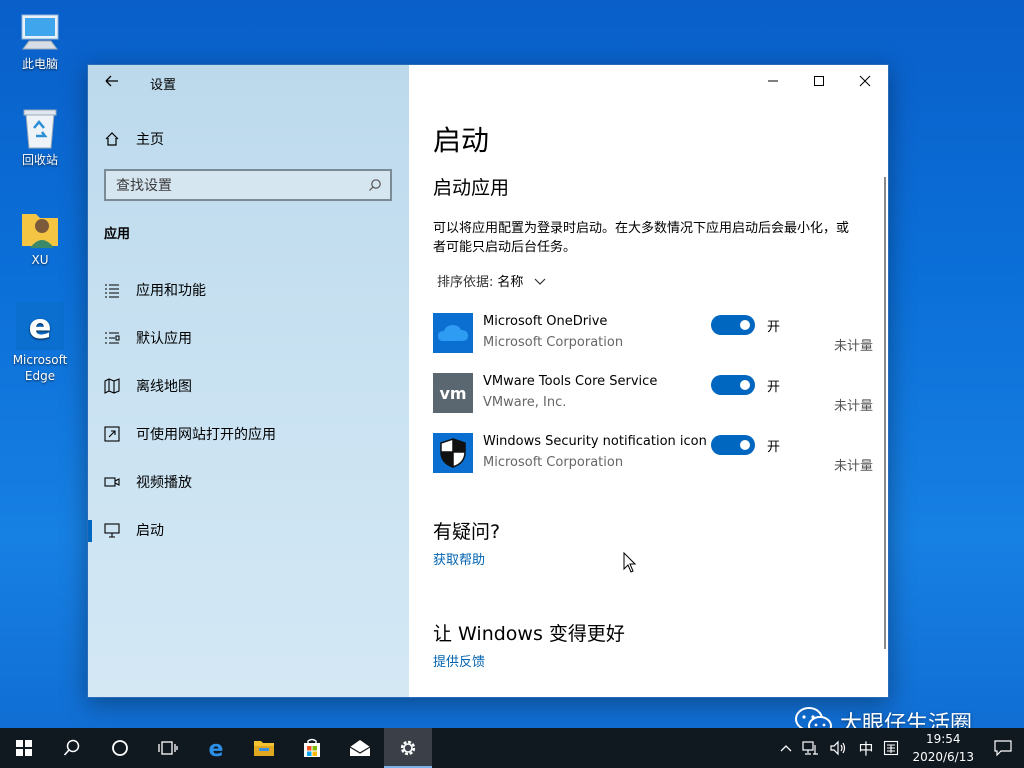 This screenshot has width=1024, height=768. I want to click on desktop-icon-label: 此电脑, so click(39, 64).